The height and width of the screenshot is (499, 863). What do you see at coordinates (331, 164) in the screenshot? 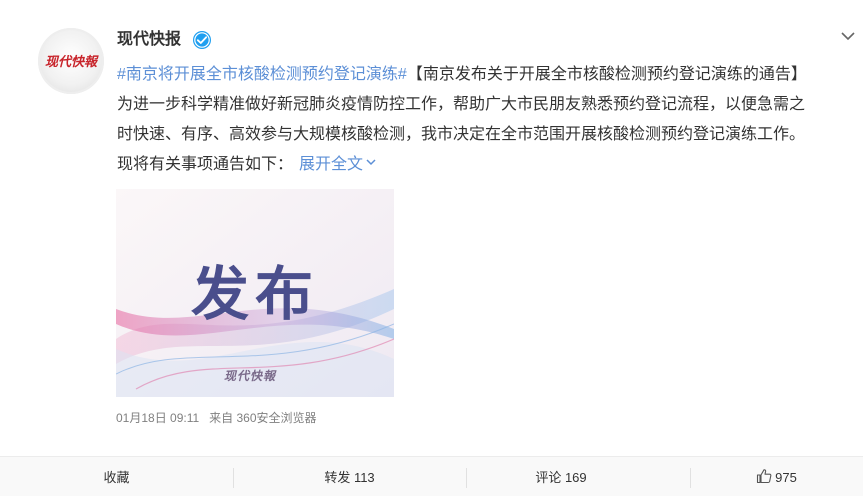
I see `expand-label: 展开全文` at bounding box center [331, 164].